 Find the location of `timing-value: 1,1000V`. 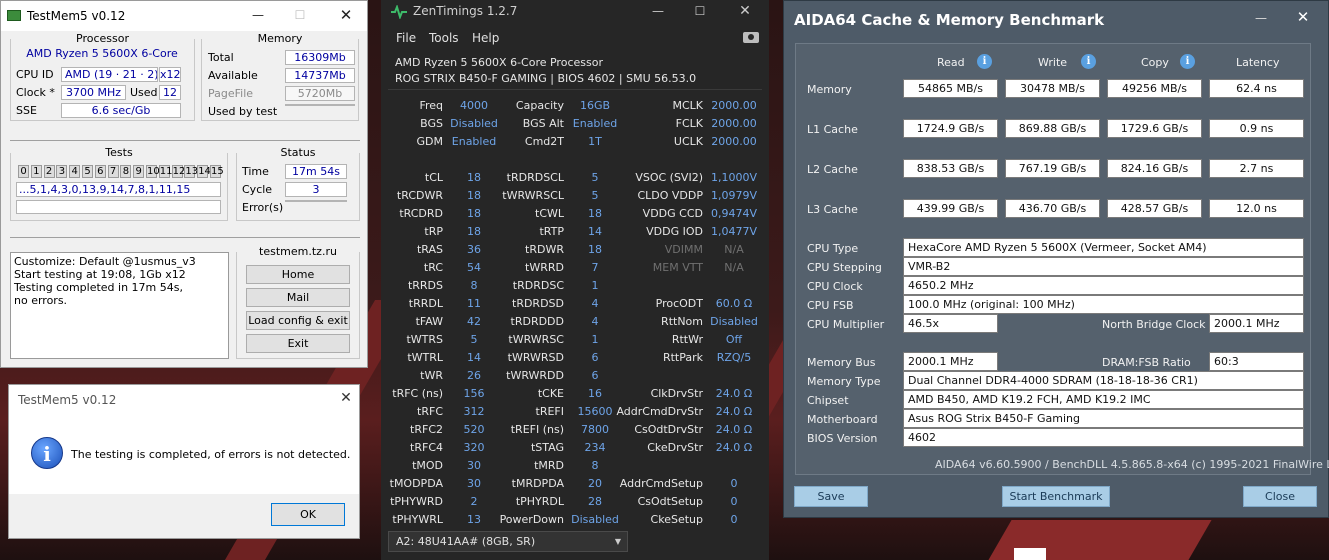

timing-value: 1,1000V is located at coordinates (733, 177).